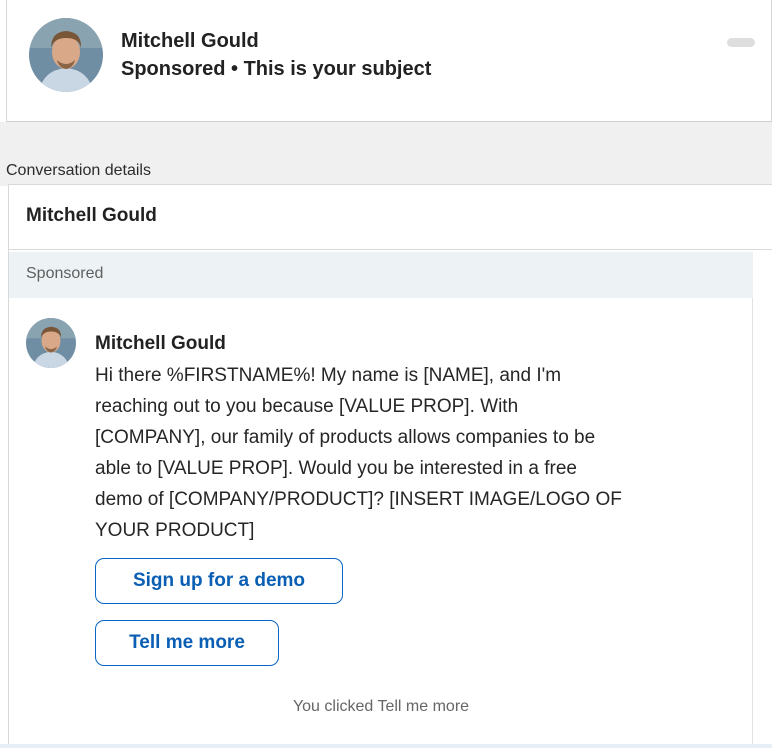 The height and width of the screenshot is (748, 772). Describe the element at coordinates (160, 344) in the screenshot. I see `message-sender-name: Mitchell Gould` at that location.